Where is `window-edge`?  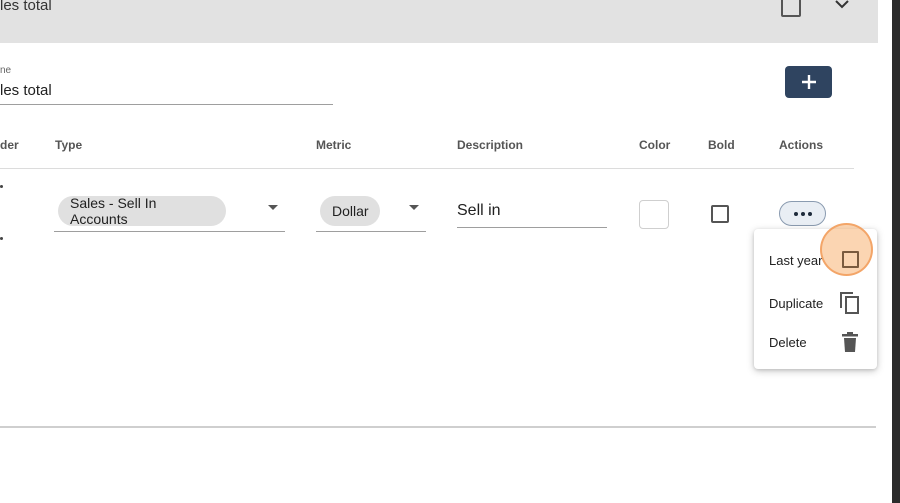 window-edge is located at coordinates (896, 251).